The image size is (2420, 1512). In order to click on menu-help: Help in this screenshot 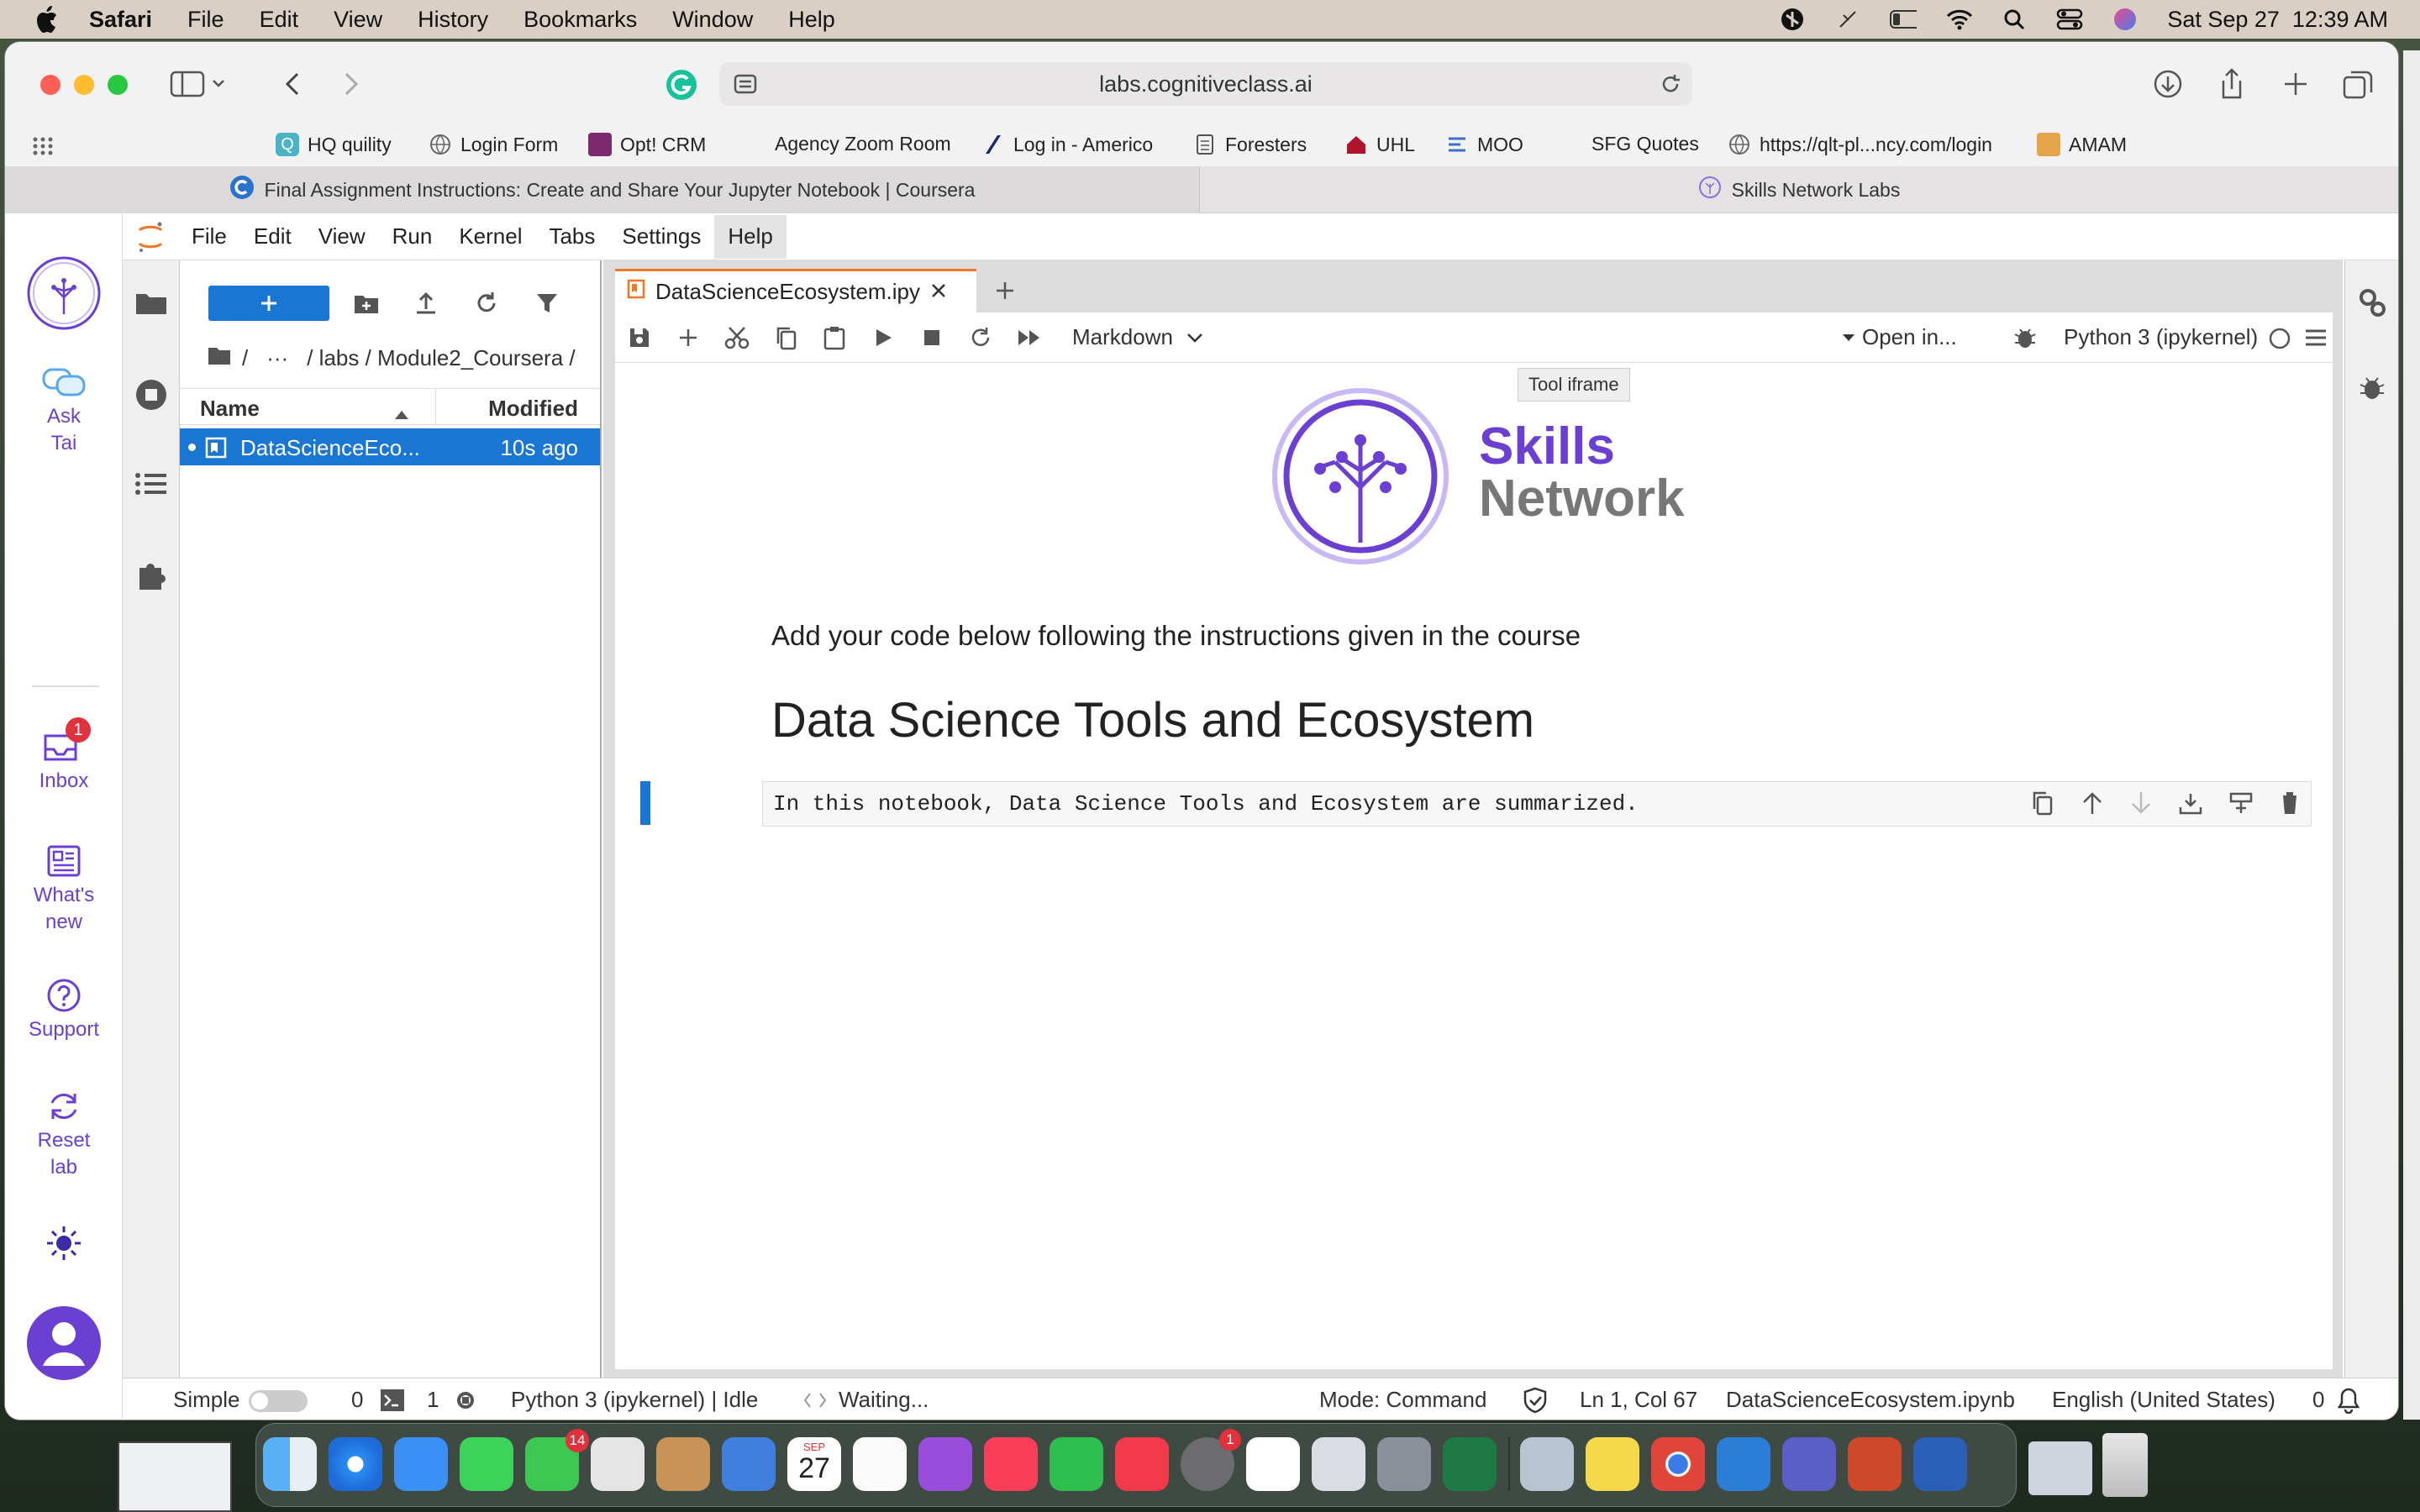, I will do `click(811, 20)`.